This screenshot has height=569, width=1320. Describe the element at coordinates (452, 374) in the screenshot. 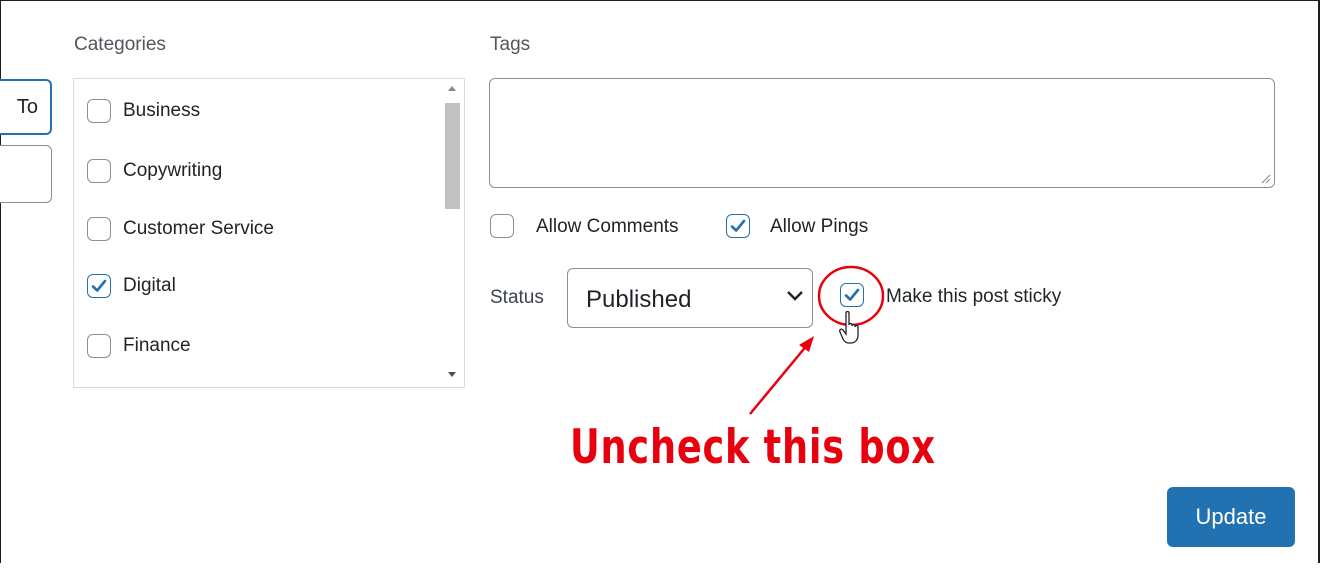

I see `scroll-down-arrow-icon` at that location.